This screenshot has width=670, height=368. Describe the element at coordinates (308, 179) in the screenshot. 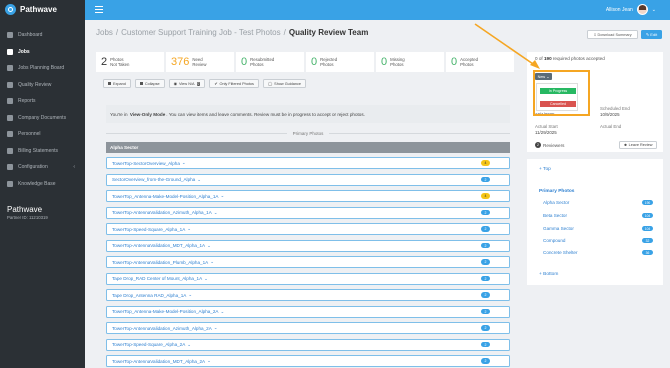

I see `list-item: SectorOverview_from-the-Ground_Alpha ⌄ 2` at that location.